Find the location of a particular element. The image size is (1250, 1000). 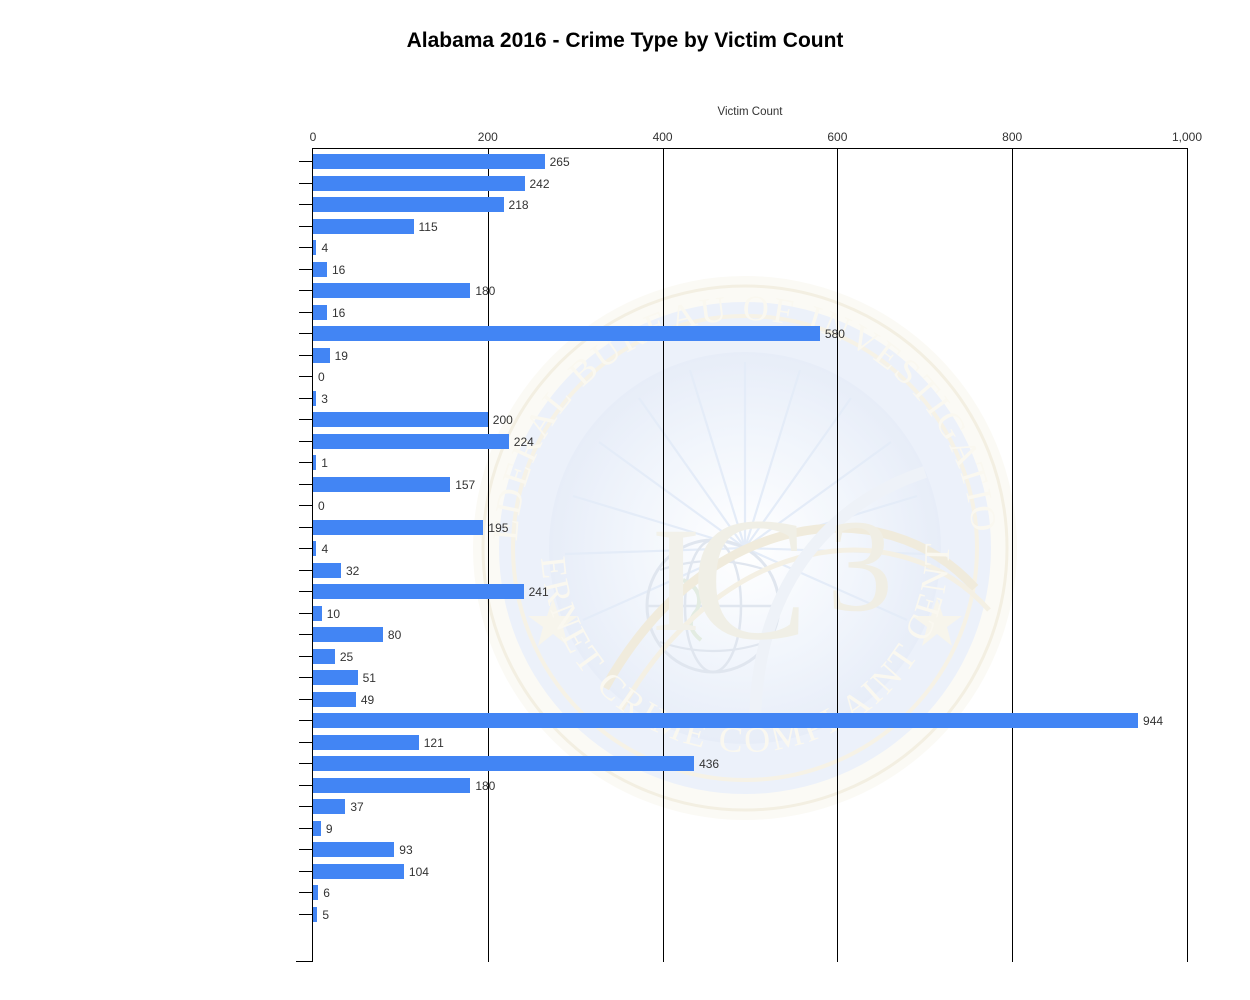

bar-row: Phishing/Vishing/Smishing/Pharming180 is located at coordinates (743, 788).